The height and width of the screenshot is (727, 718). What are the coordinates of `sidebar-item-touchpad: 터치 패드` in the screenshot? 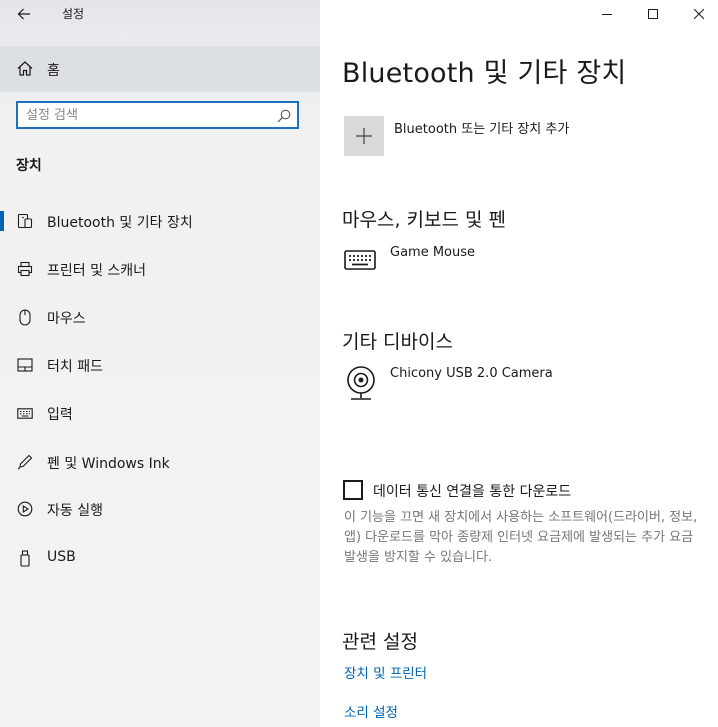 It's located at (160, 365).